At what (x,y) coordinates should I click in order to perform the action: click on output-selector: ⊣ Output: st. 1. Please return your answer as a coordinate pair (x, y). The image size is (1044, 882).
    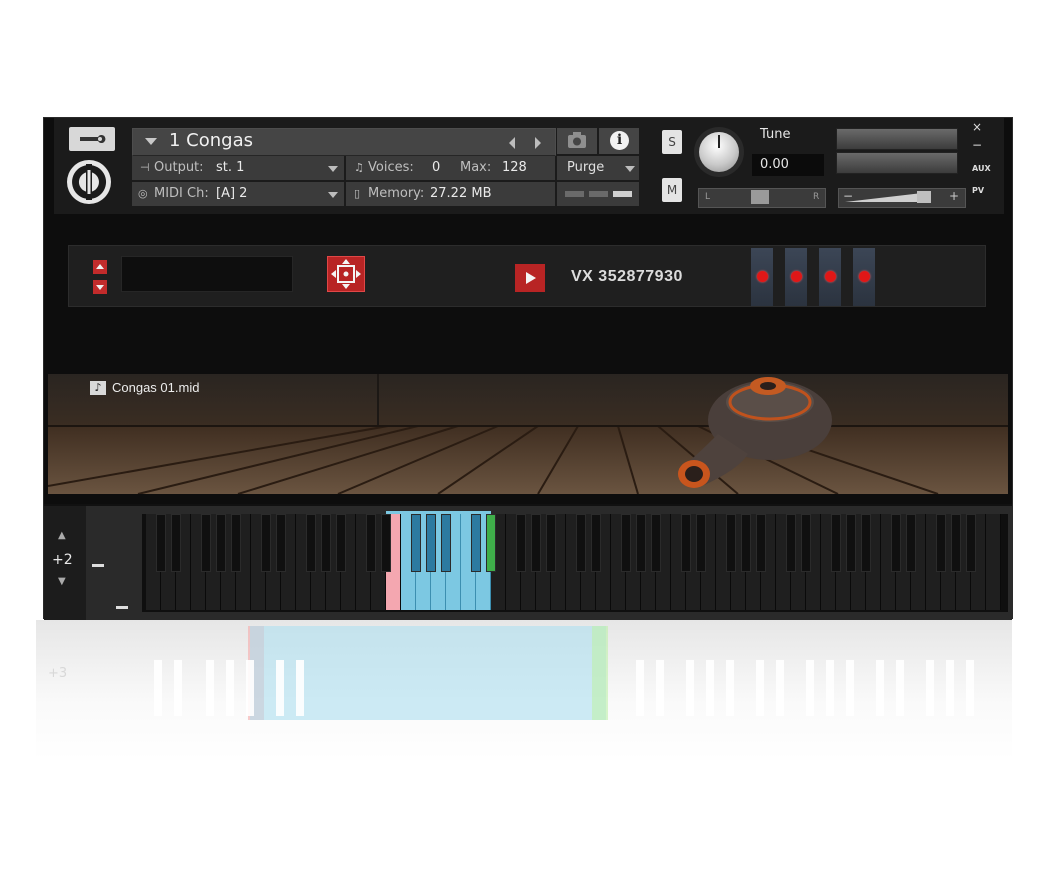
    Looking at the image, I should click on (238, 168).